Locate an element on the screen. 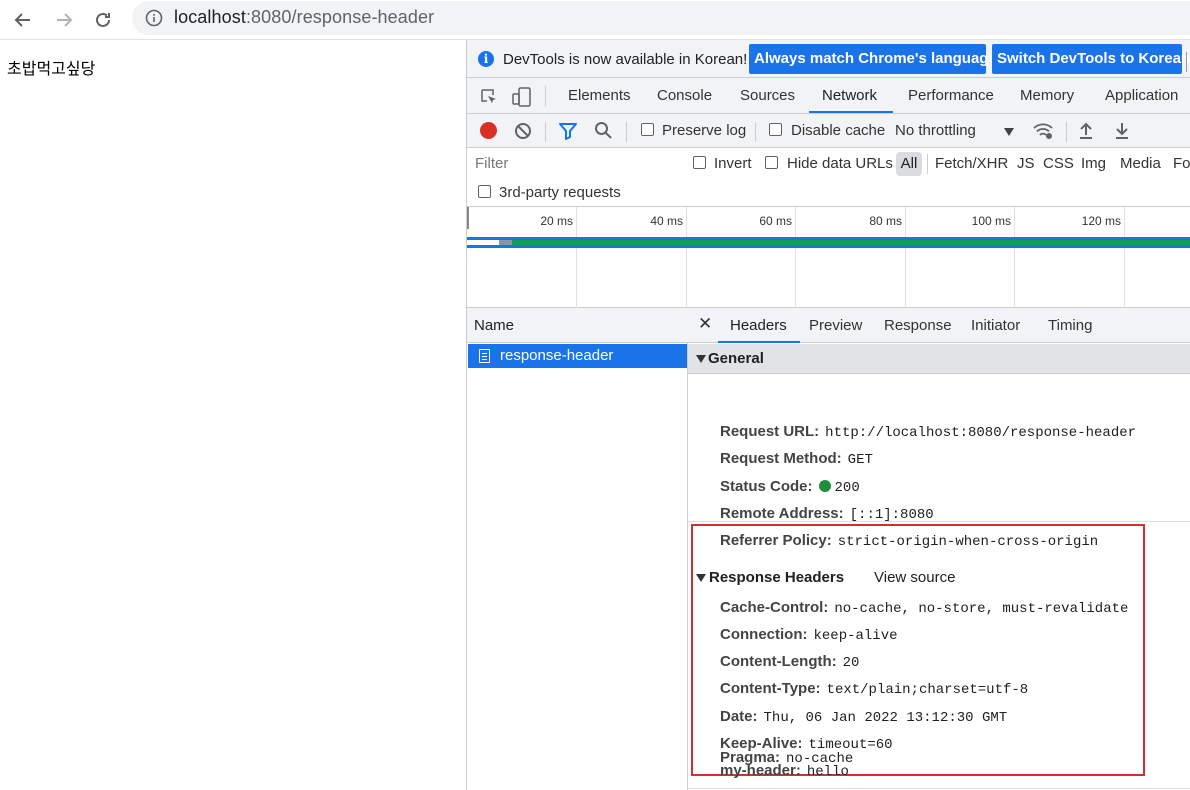 Image resolution: width=1190 pixels, height=790 pixels. browser-toolbar: localhost:8080/response-header is located at coordinates (595, 20).